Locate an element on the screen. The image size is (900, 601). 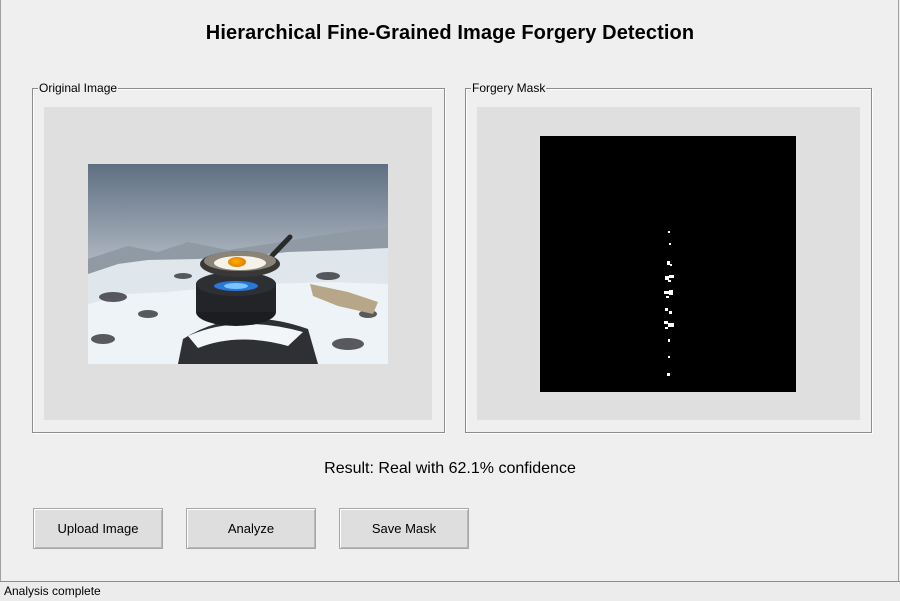
original-image-label: Original Image is located at coordinates (78, 88).